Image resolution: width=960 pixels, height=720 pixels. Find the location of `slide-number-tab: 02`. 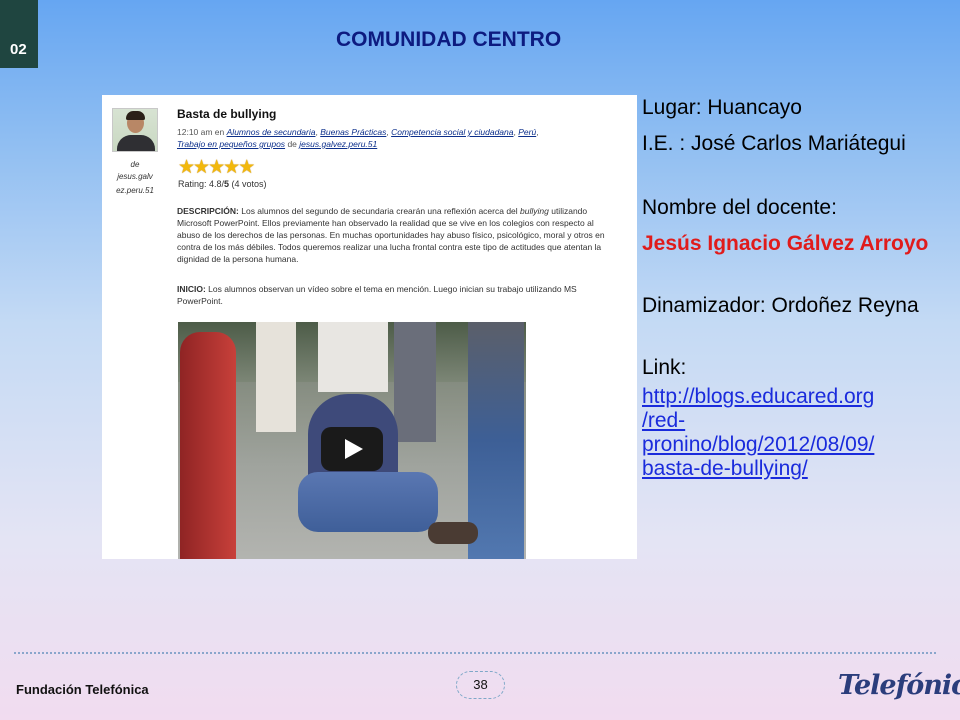

slide-number-tab: 02 is located at coordinates (19, 34).